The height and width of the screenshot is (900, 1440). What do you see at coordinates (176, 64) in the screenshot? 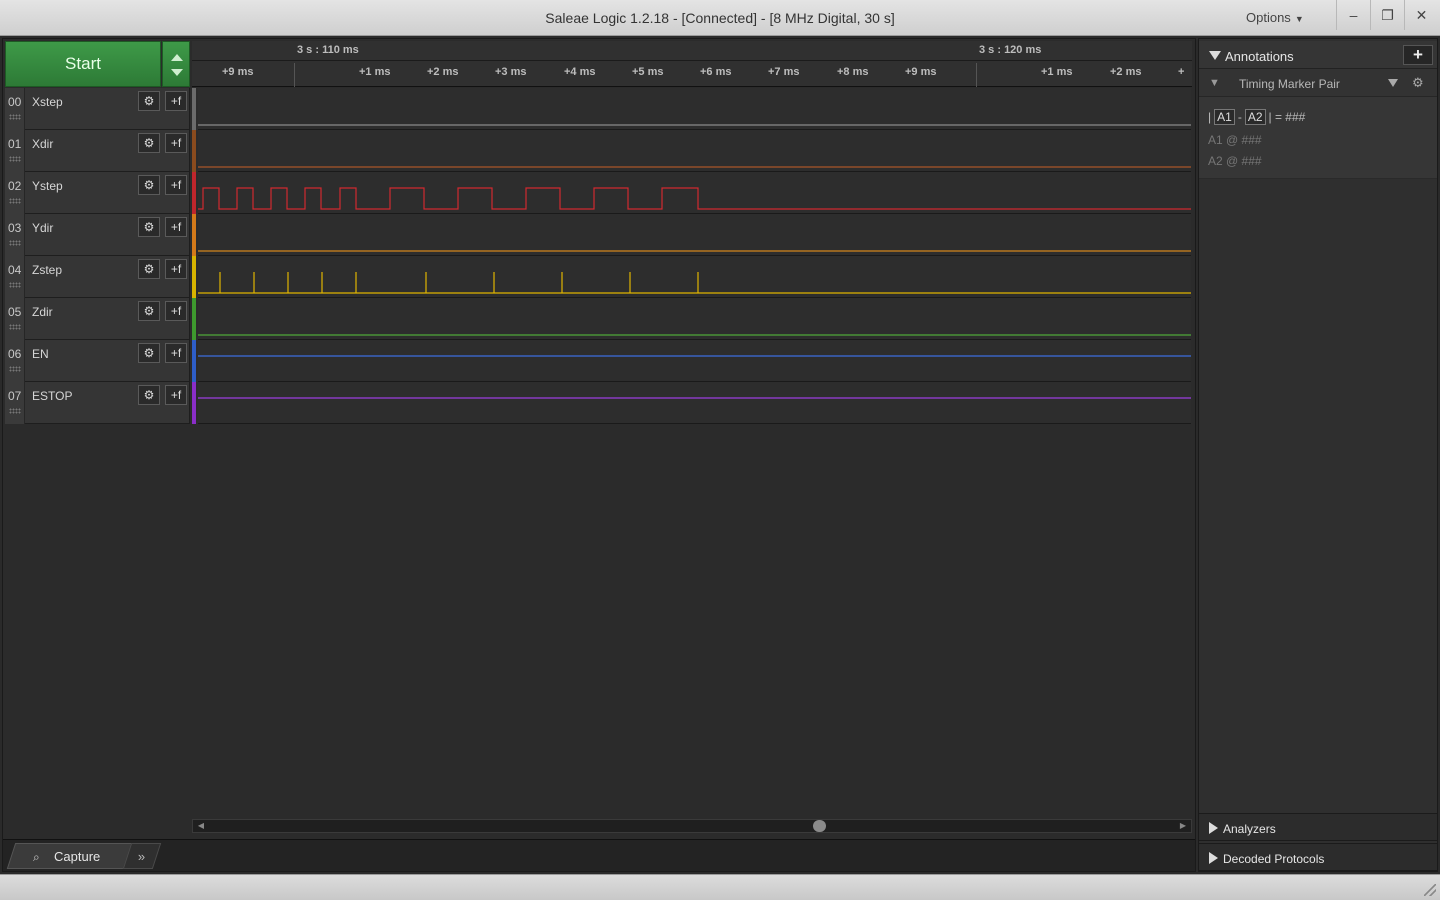
I see `start-options-button` at bounding box center [176, 64].